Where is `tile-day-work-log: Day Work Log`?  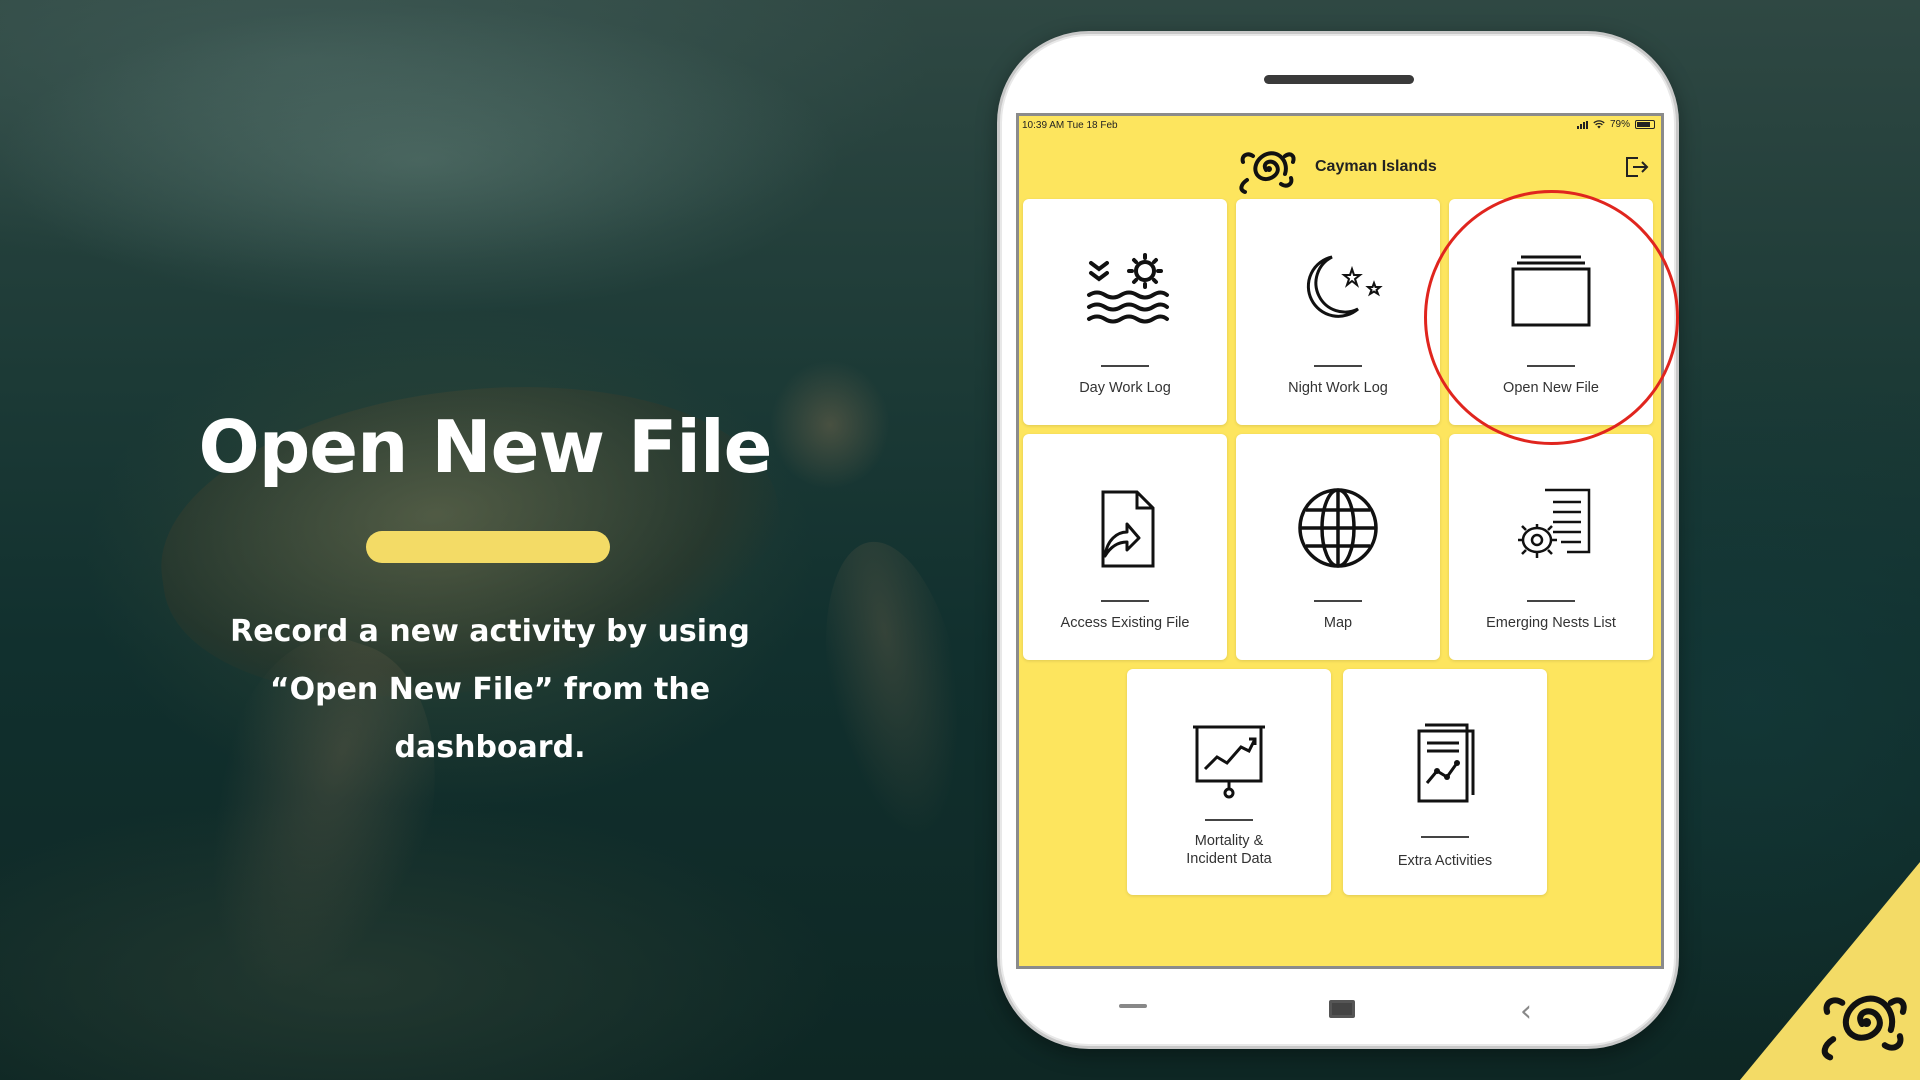 tile-day-work-log: Day Work Log is located at coordinates (1125, 312).